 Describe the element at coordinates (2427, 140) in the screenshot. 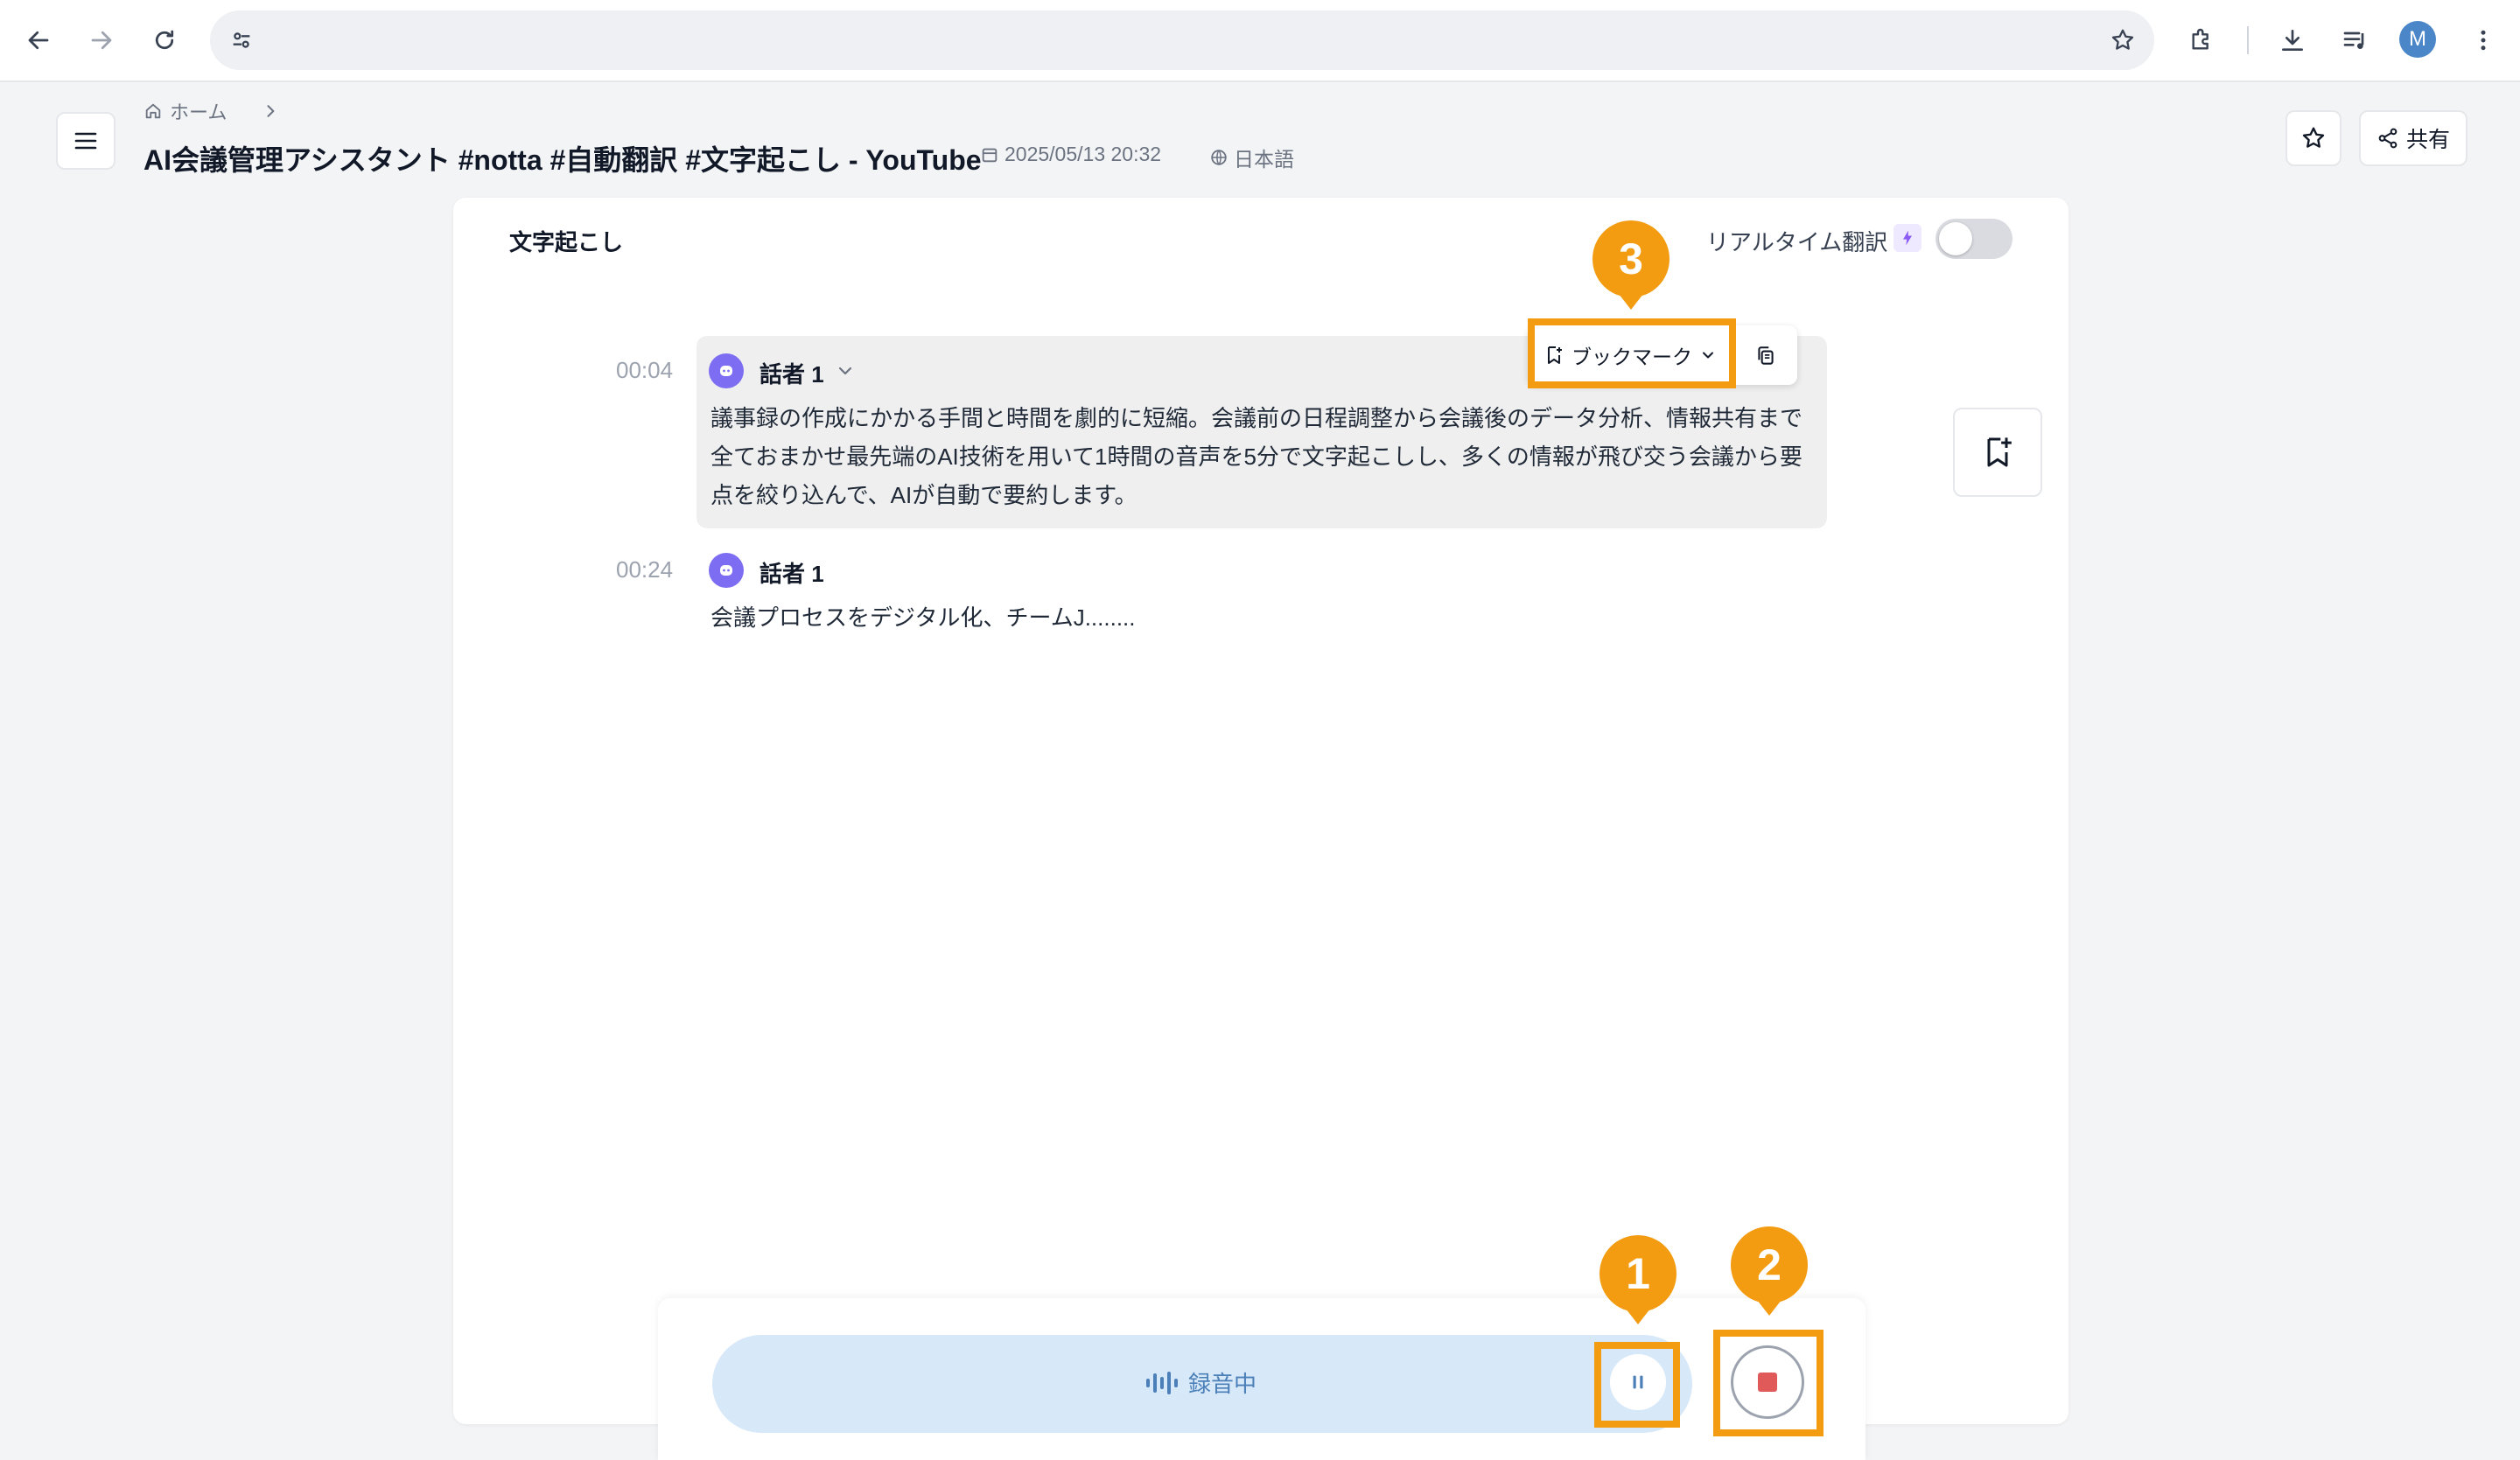

I see `share-label: 共有` at that location.